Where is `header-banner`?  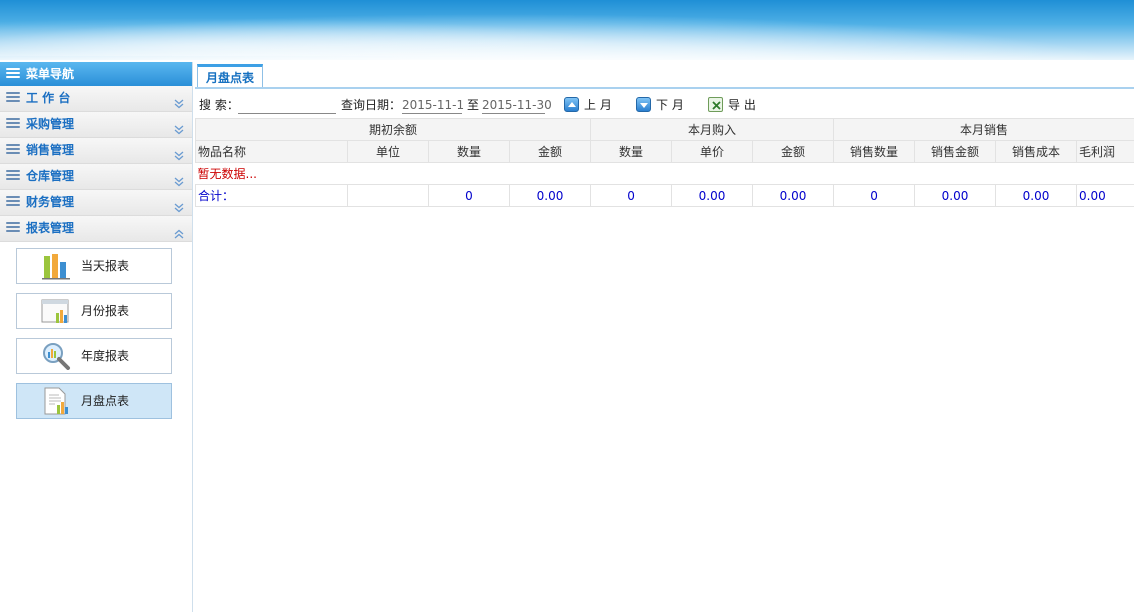 header-banner is located at coordinates (567, 30).